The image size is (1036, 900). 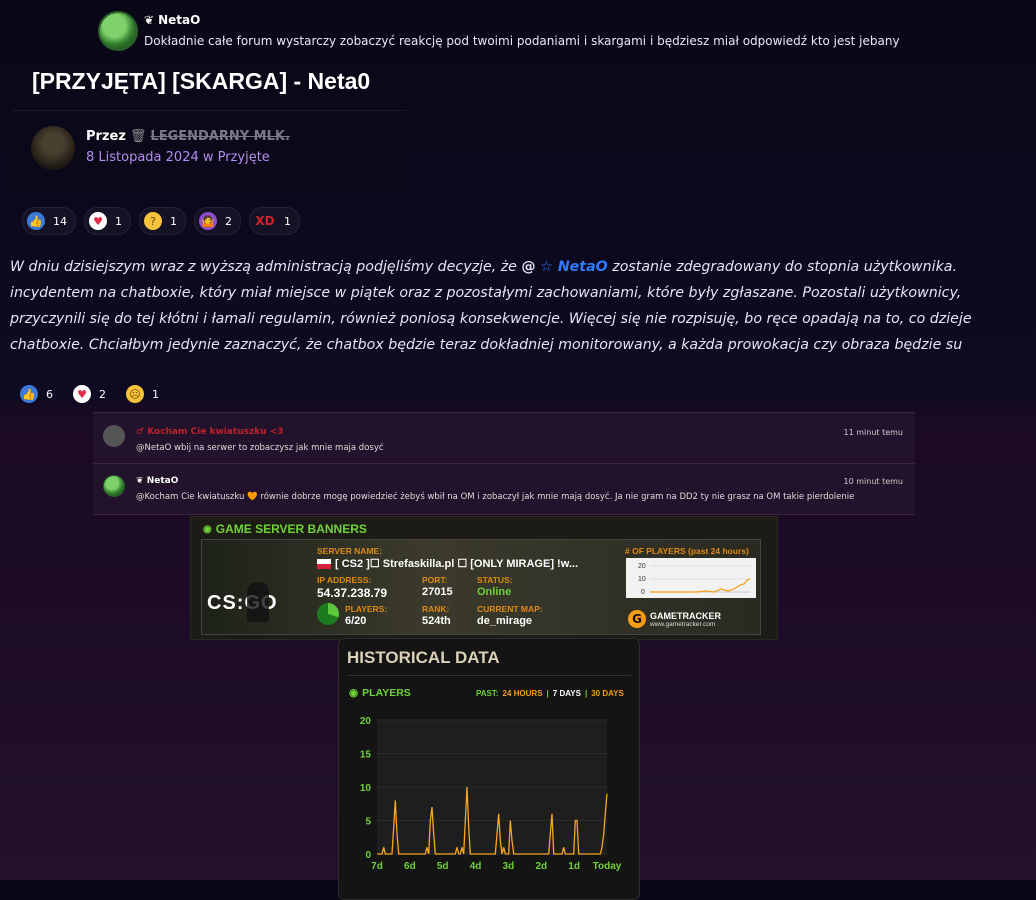 What do you see at coordinates (144, 394) in the screenshot?
I see `reaction-sad: ☹ 1` at bounding box center [144, 394].